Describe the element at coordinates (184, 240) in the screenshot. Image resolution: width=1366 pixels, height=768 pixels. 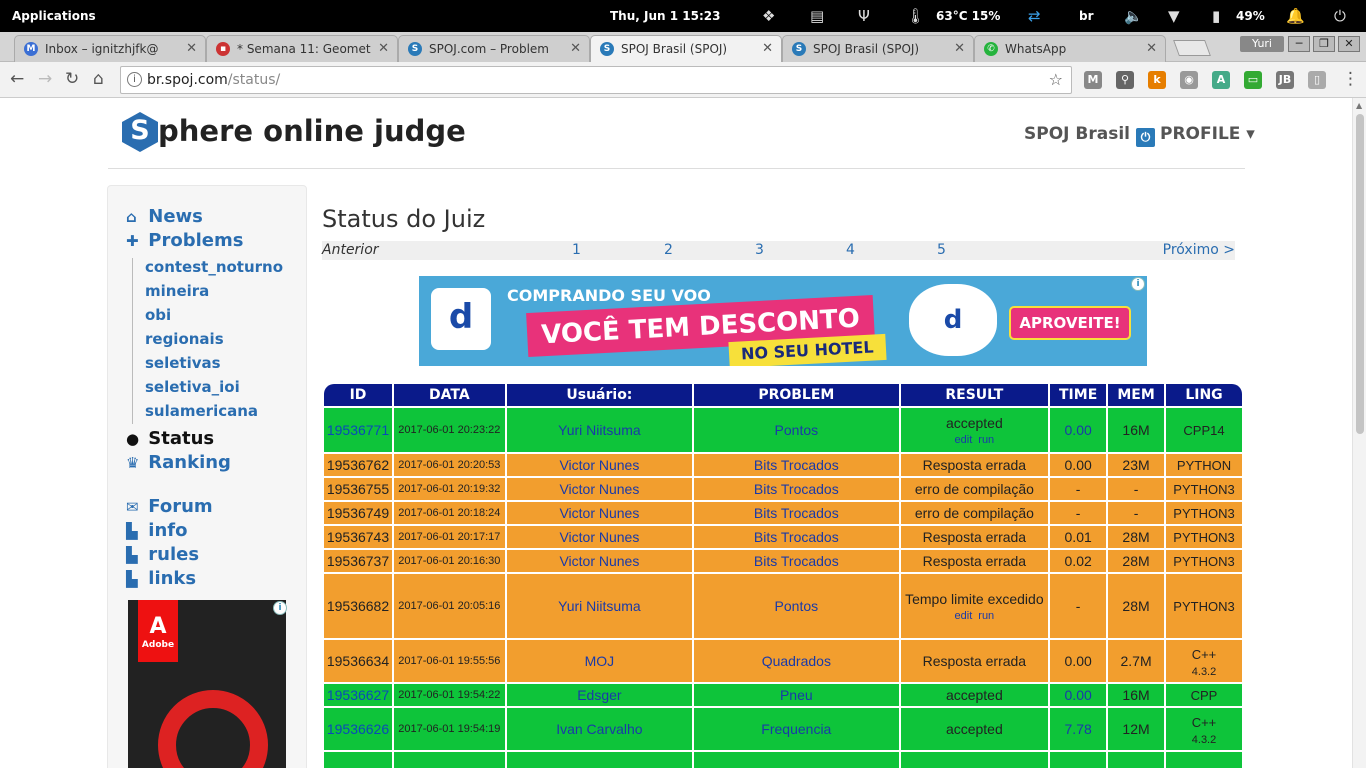
I see `nav-problems: ✚ Problems` at that location.